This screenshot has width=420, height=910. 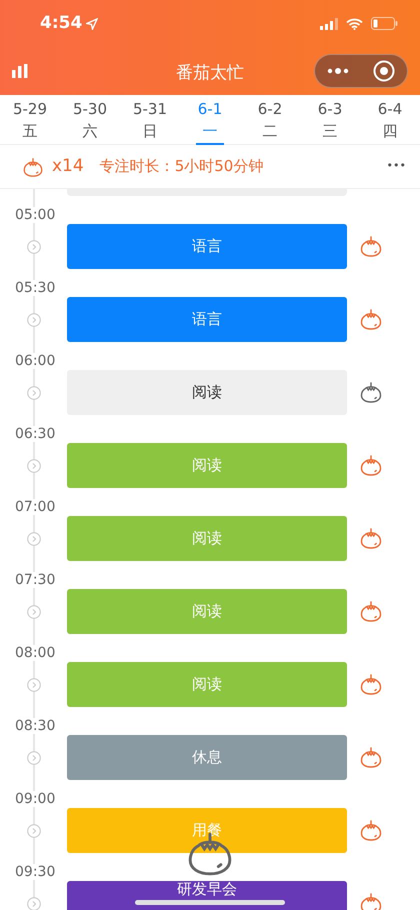 I want to click on status-time: 4:54, so click(x=61, y=23).